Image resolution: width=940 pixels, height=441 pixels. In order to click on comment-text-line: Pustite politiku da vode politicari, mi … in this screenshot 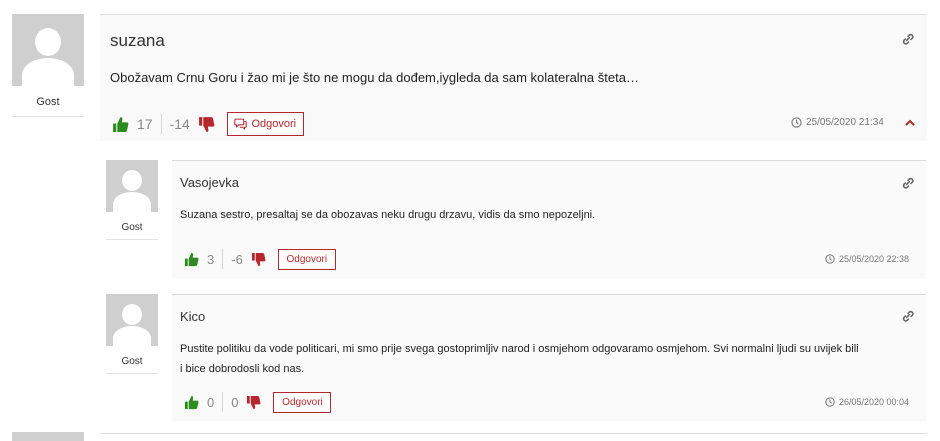, I will do `click(519, 349)`.